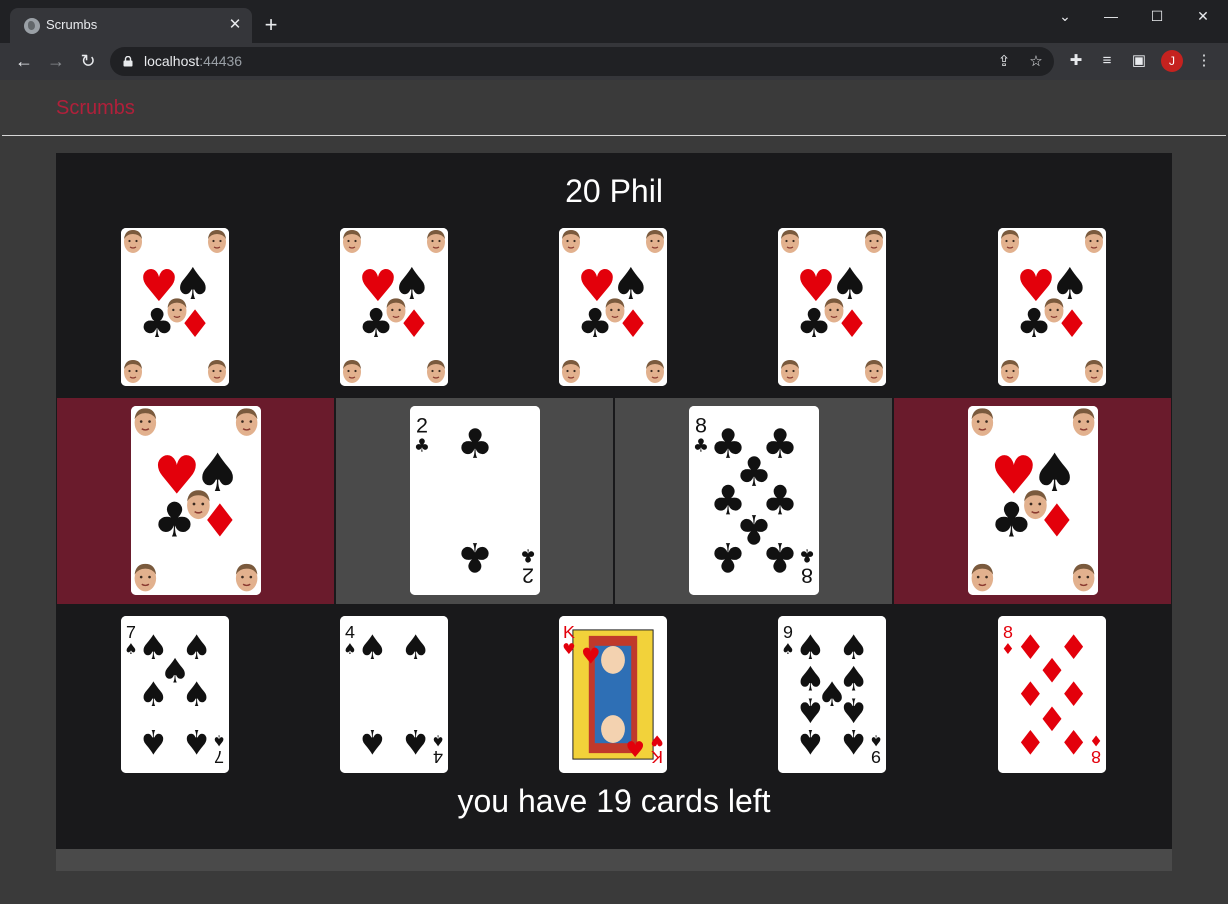 This screenshot has width=1228, height=904. What do you see at coordinates (271, 25) in the screenshot?
I see `new-tab-icon: +` at bounding box center [271, 25].